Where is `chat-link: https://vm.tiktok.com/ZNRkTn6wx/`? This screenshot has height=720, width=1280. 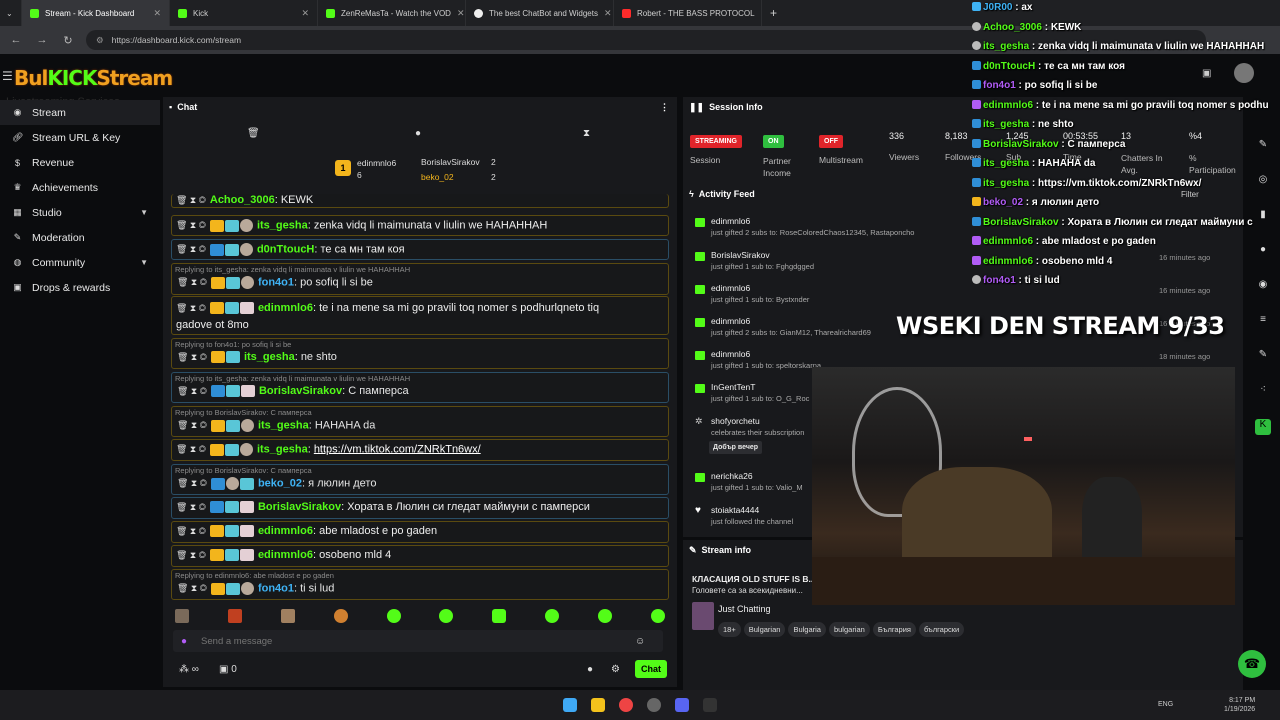
chat-link: https://vm.tiktok.com/ZNRkTn6wx/ is located at coordinates (397, 449).